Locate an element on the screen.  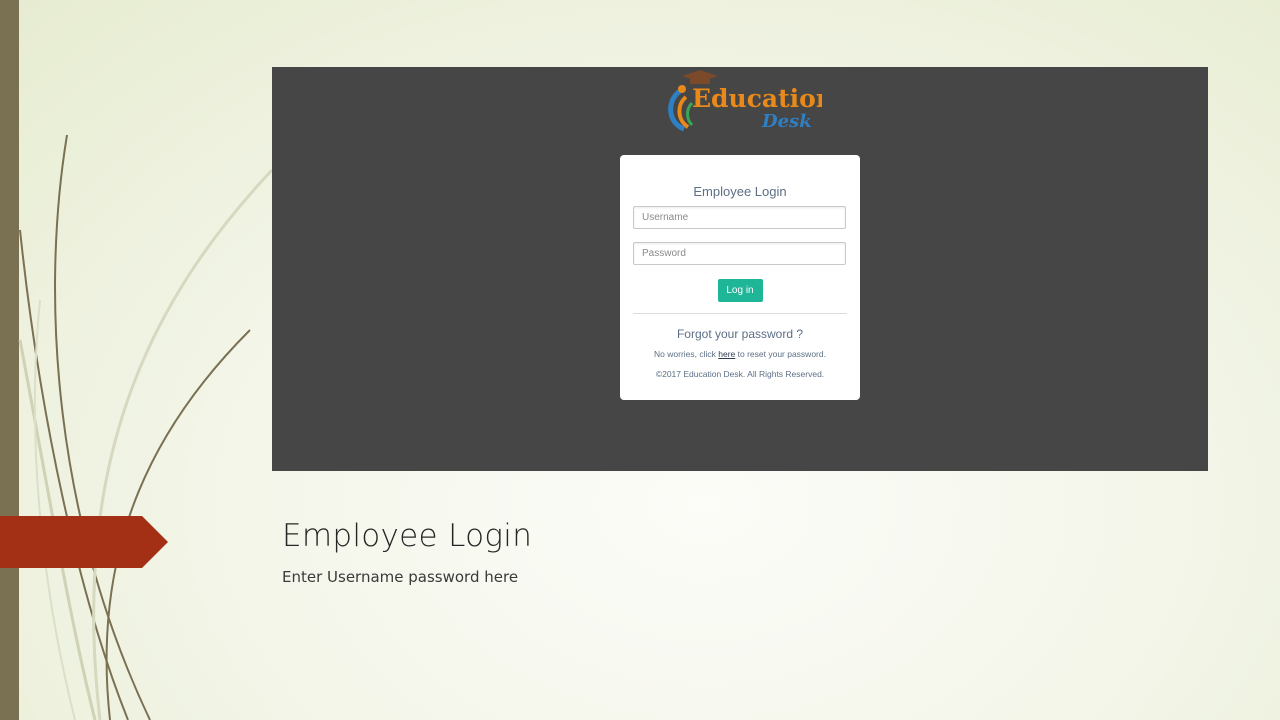
reset-prefix: No worries, click is located at coordinates (686, 354).